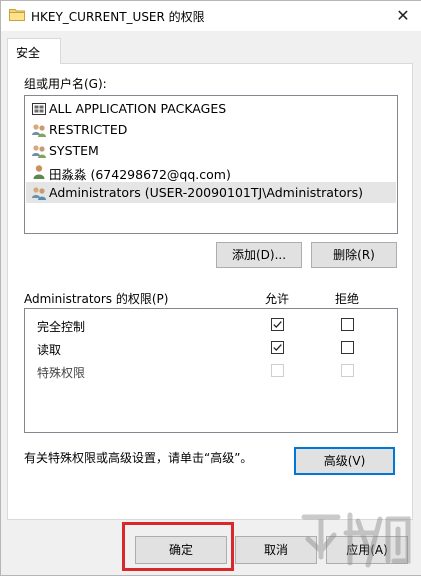 The height and width of the screenshot is (576, 421). I want to click on read-deny-checkbox, so click(347, 347).